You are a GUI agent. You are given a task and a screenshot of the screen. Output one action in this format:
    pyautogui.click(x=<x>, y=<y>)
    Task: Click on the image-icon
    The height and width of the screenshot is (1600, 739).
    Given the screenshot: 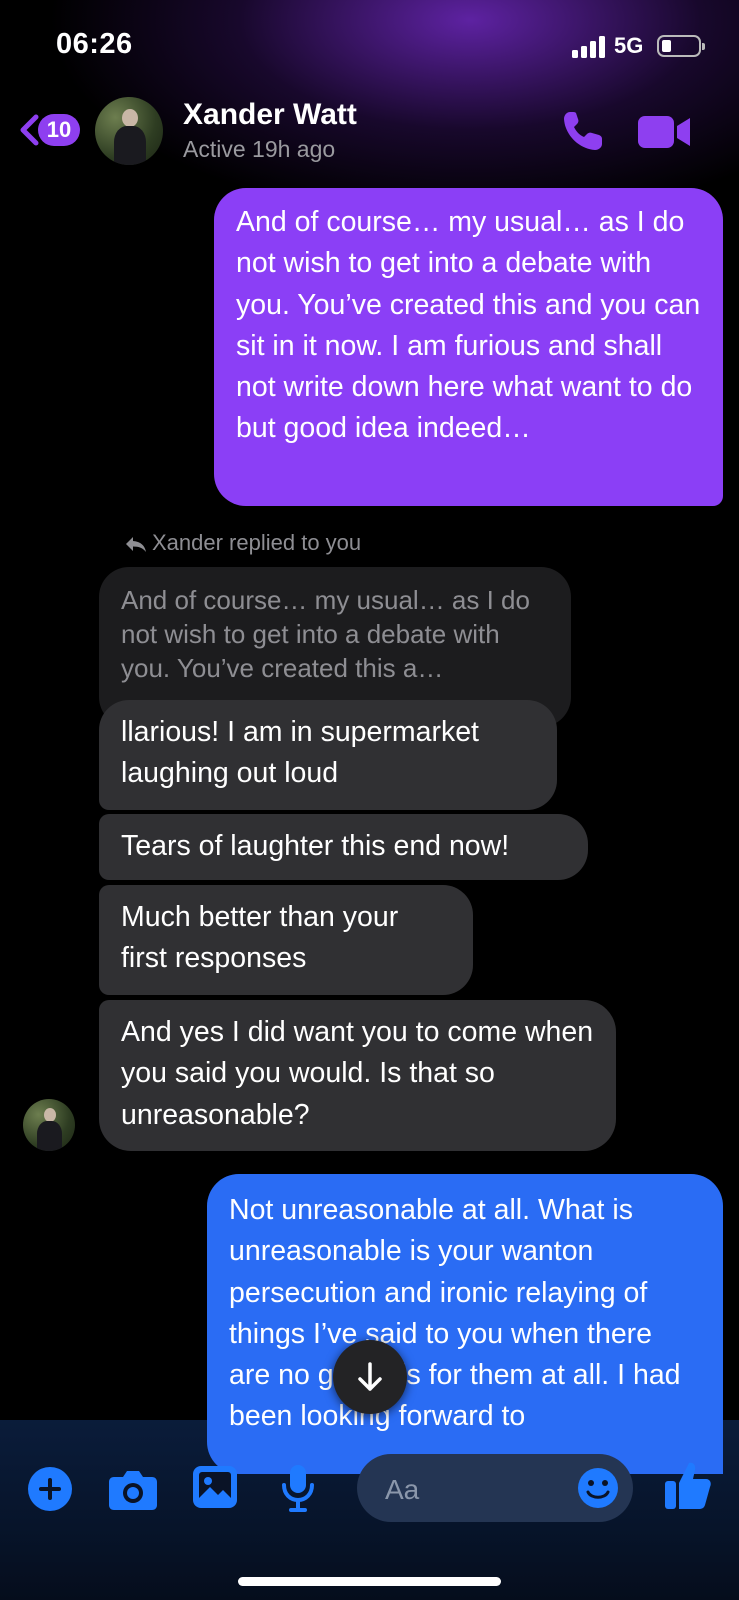 What is the action you would take?
    pyautogui.click(x=215, y=1487)
    